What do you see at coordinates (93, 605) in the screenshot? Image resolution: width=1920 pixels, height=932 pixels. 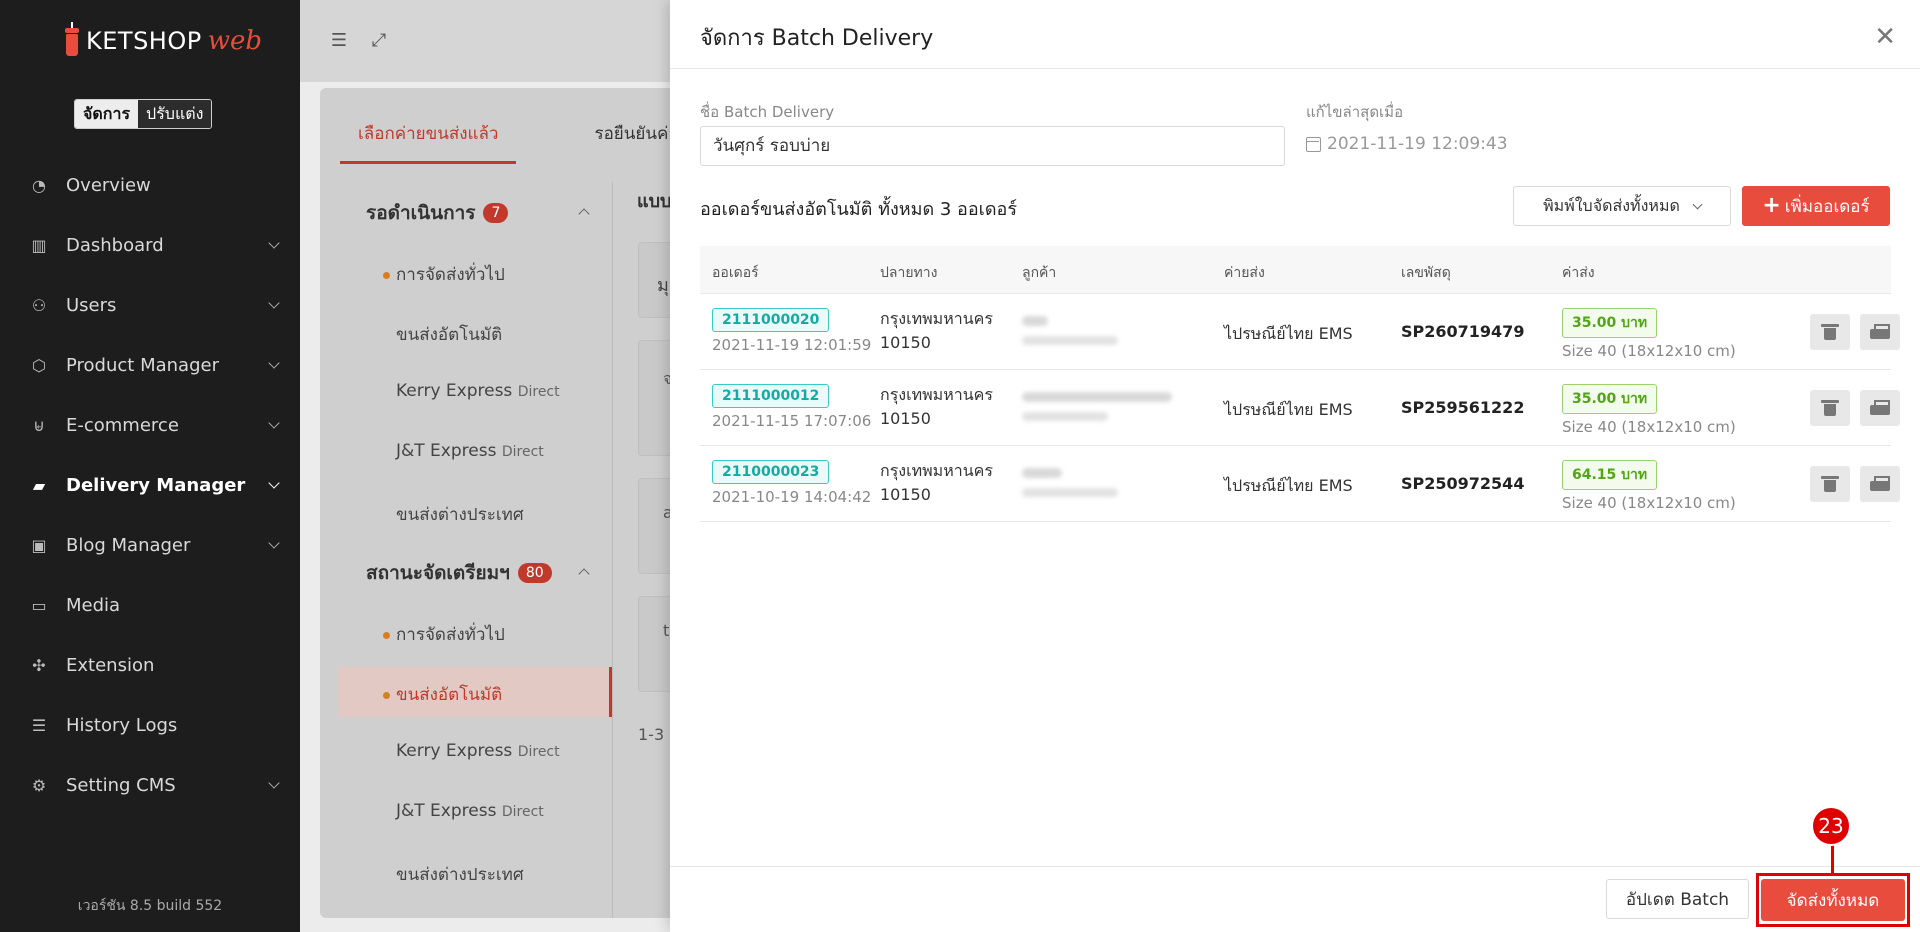 I see `sidebar-item-label: Media` at bounding box center [93, 605].